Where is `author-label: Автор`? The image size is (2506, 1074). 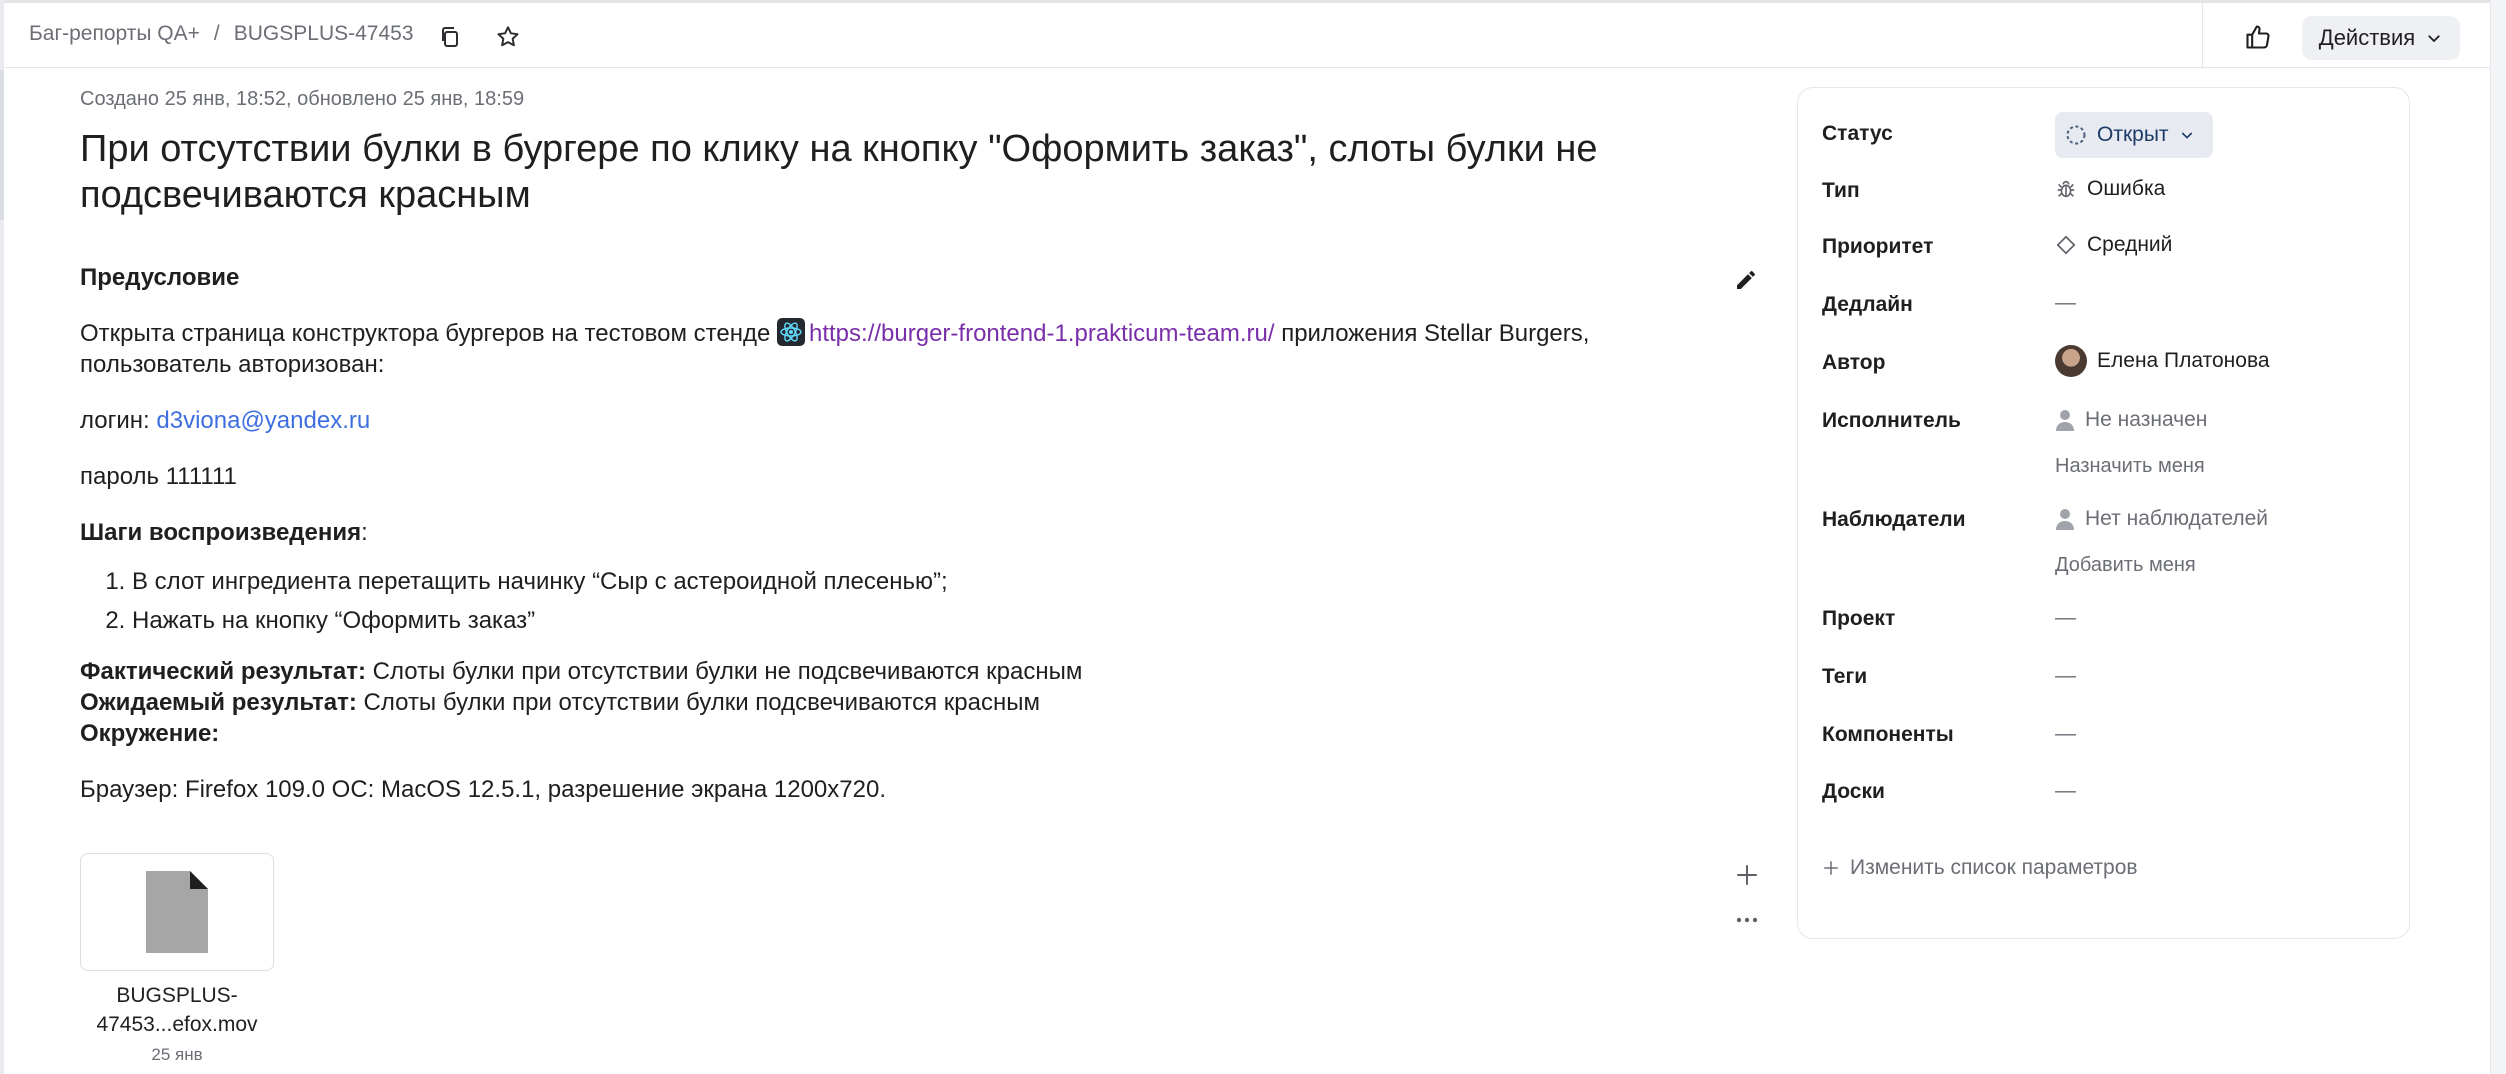
author-label: Автор is located at coordinates (1854, 362).